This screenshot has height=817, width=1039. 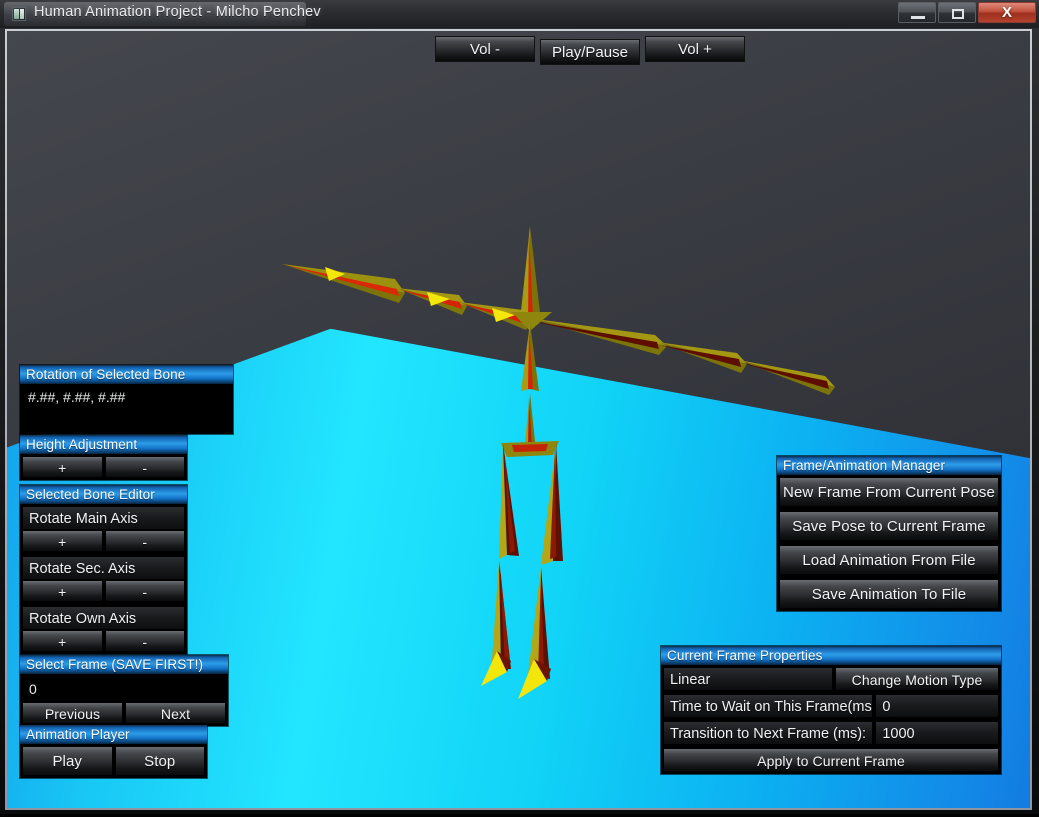 I want to click on panel-animation-player-title: Animation Player, so click(x=113, y=734).